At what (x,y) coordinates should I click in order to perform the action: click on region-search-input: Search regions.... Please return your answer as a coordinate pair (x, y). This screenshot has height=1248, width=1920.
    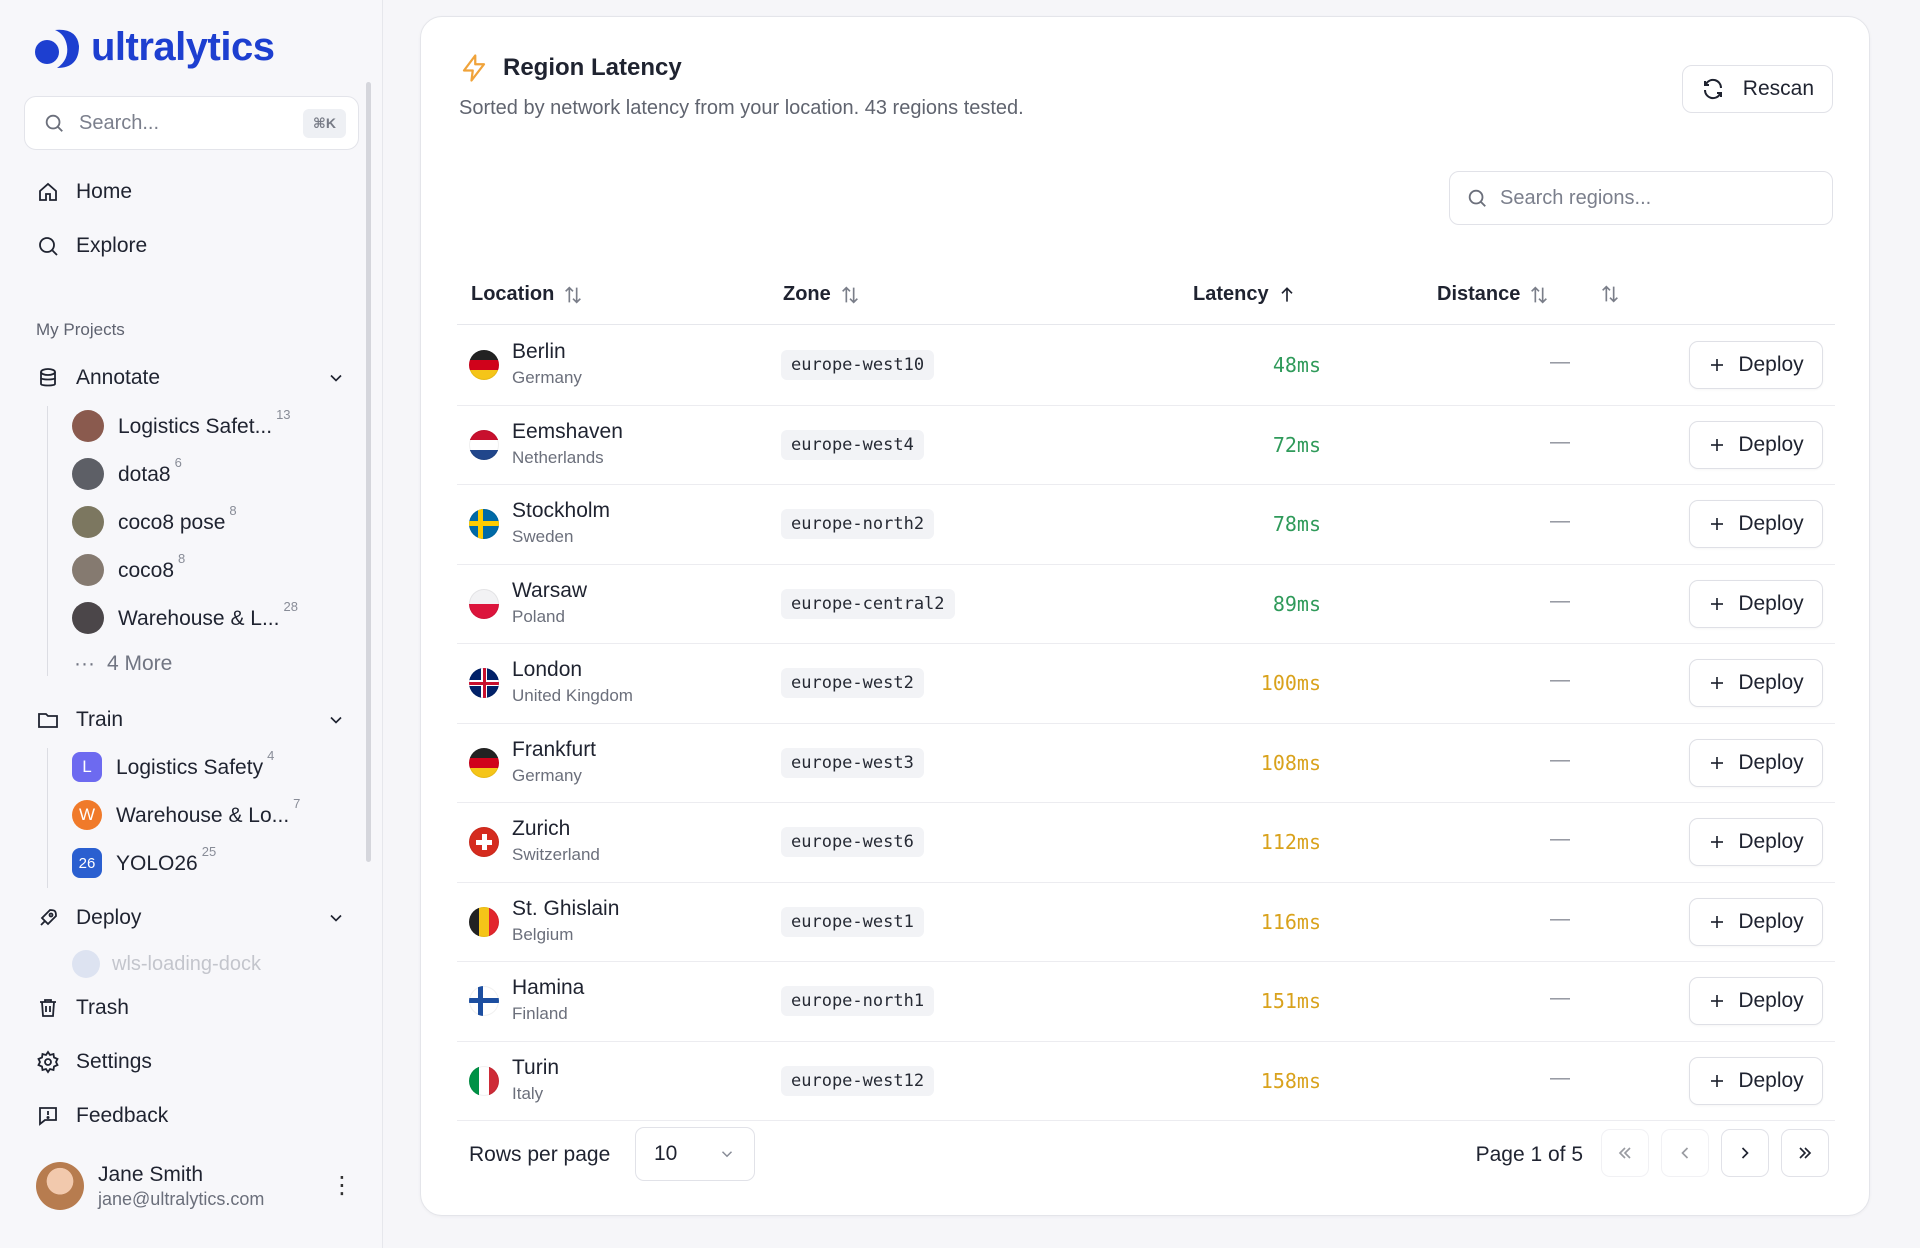
    Looking at the image, I should click on (1641, 198).